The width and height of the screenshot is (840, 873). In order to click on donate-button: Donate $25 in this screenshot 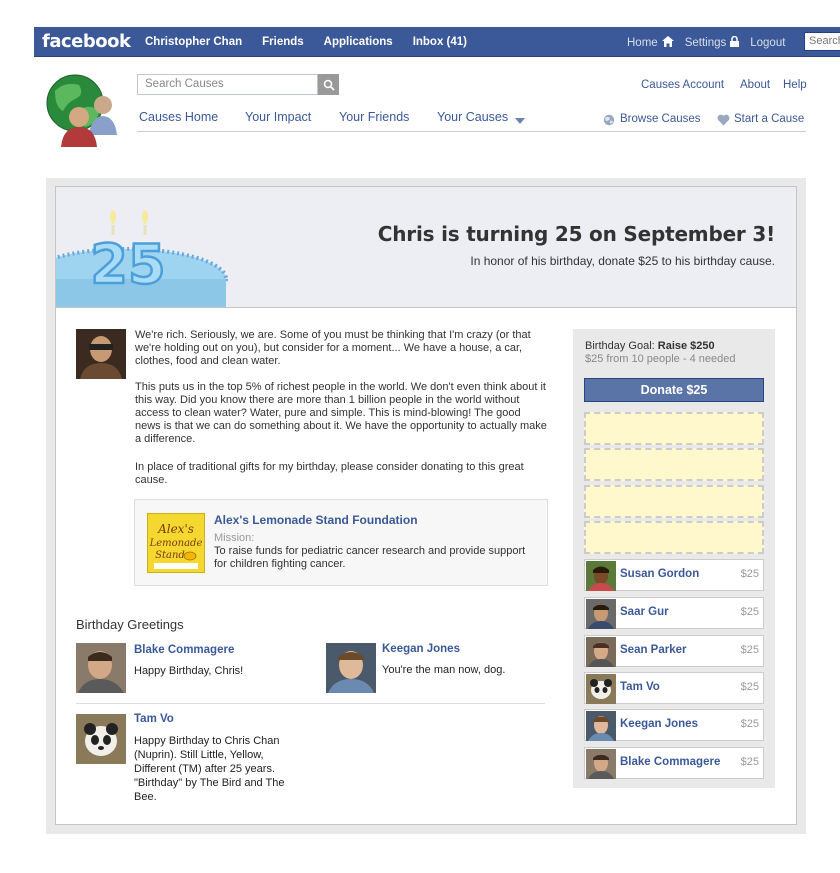, I will do `click(674, 390)`.